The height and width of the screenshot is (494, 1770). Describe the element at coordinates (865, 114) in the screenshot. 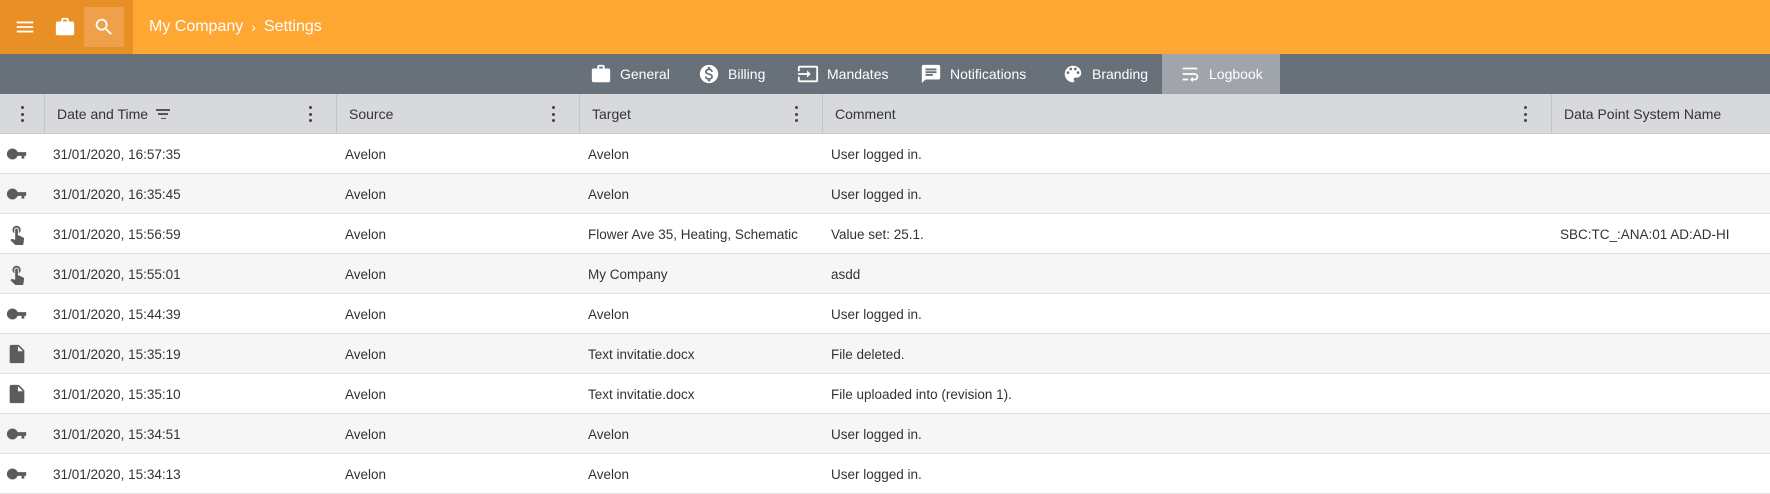

I see `column-label: Comment` at that location.